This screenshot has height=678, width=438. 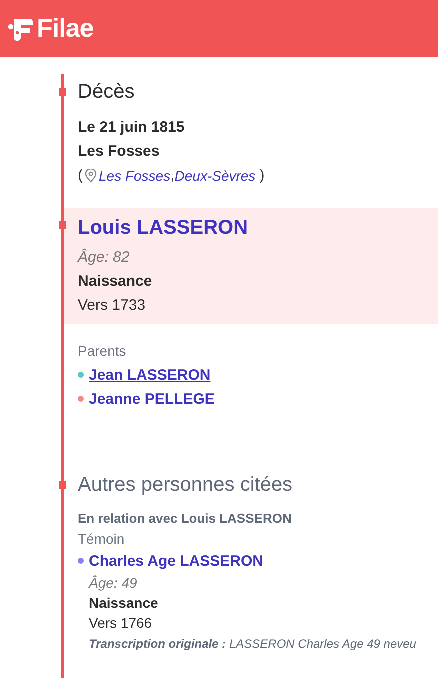 What do you see at coordinates (91, 176) in the screenshot?
I see `location-pin-icon` at bounding box center [91, 176].